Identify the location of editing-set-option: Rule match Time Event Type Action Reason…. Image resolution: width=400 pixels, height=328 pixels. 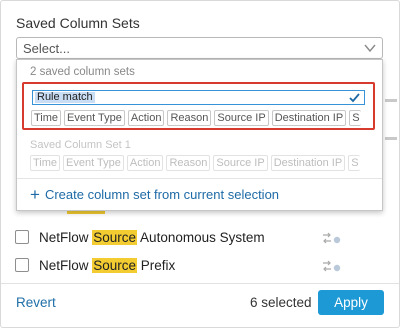
(198, 106).